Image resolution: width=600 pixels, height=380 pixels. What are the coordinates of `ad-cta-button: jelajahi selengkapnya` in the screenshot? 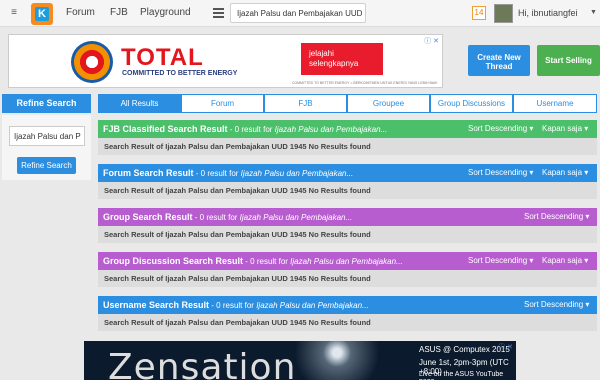 It's located at (342, 59).